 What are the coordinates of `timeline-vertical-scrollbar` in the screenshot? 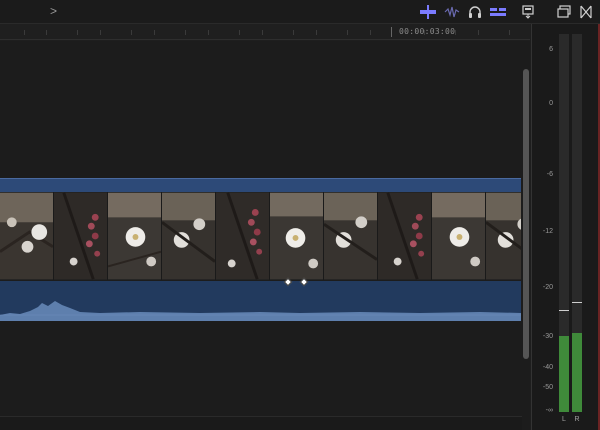 It's located at (526, 235).